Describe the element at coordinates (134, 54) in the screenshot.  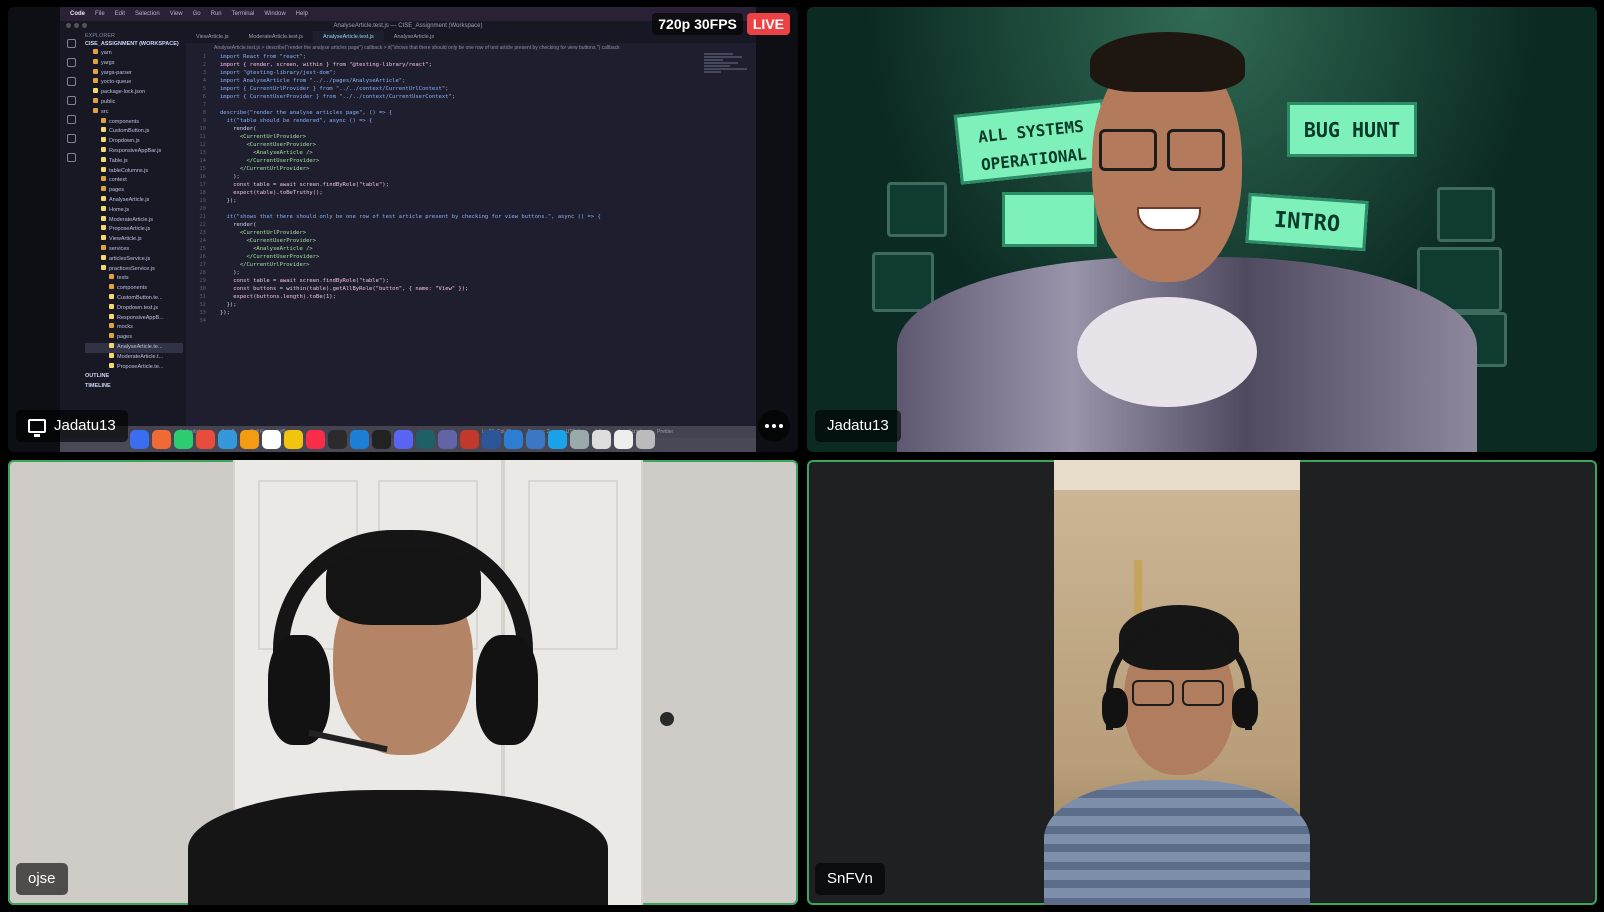
I see `file-tree-item: yarn` at that location.